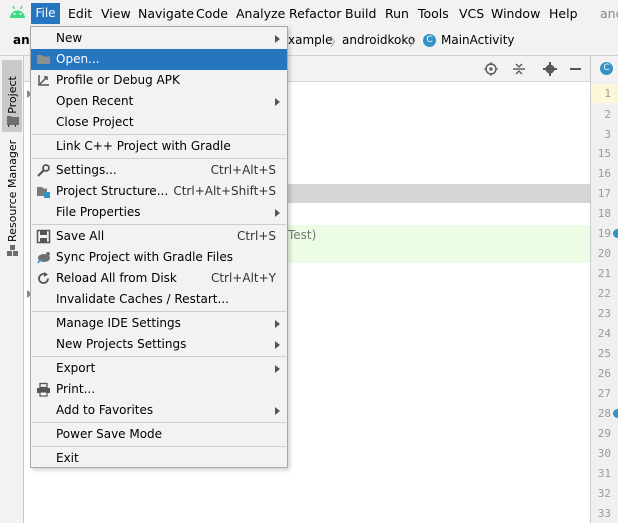  Describe the element at coordinates (159, 191) in the screenshot. I see `menu-item-project-structure: Project Structure... Ctrl+Alt+Shift+S` at that location.